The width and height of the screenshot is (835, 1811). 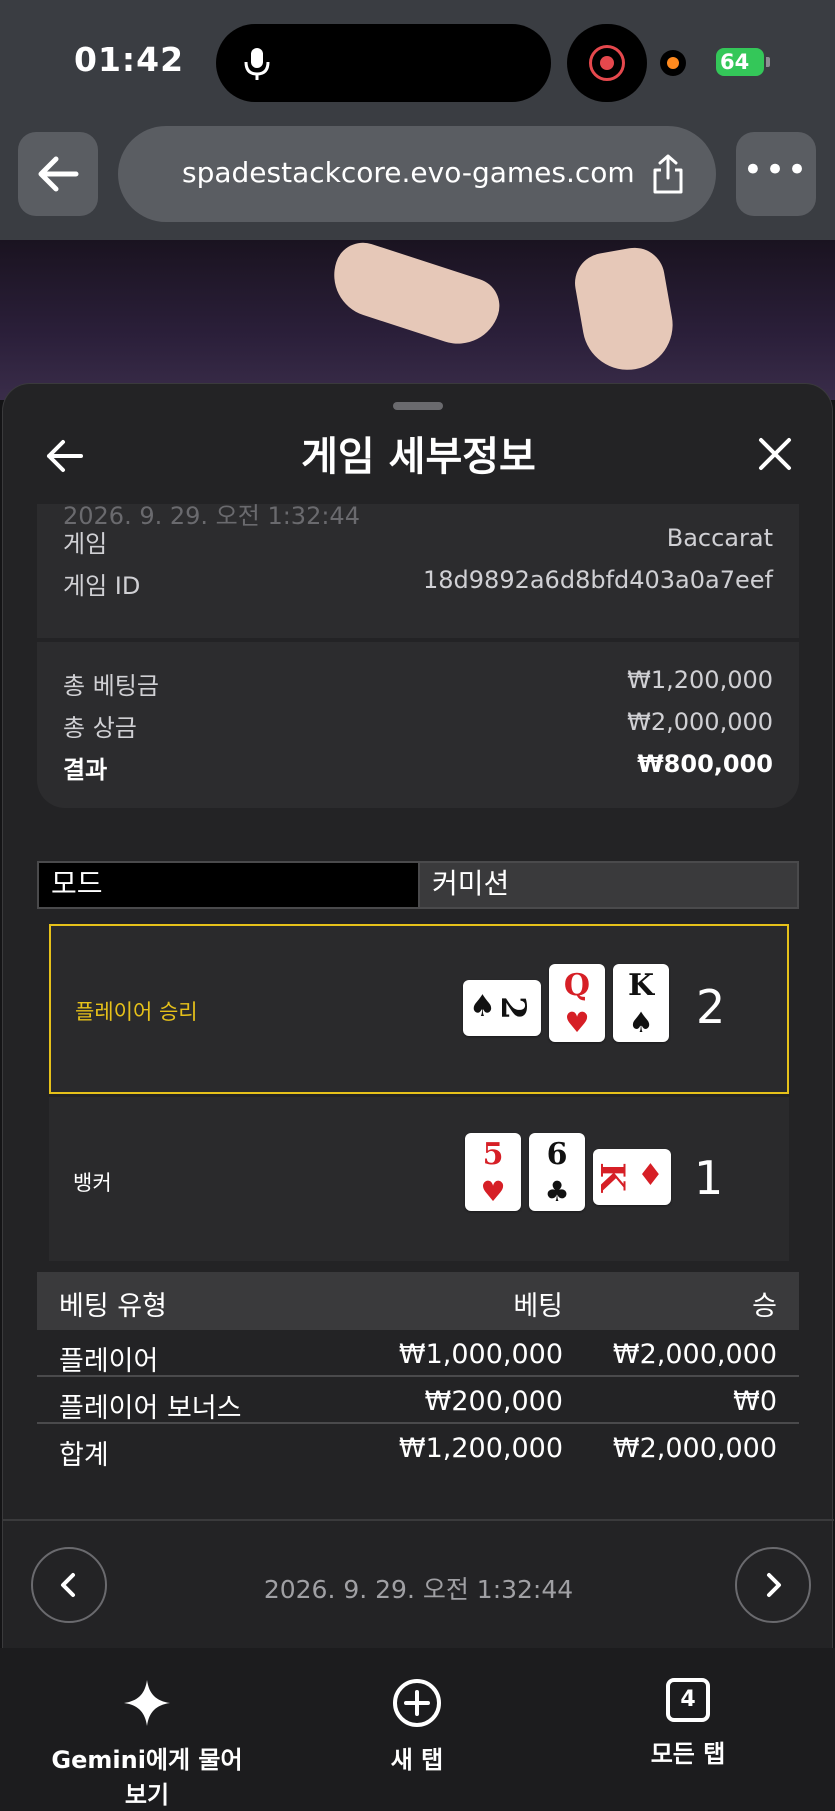 What do you see at coordinates (764, 1306) in the screenshot?
I see `col-win: 승` at bounding box center [764, 1306].